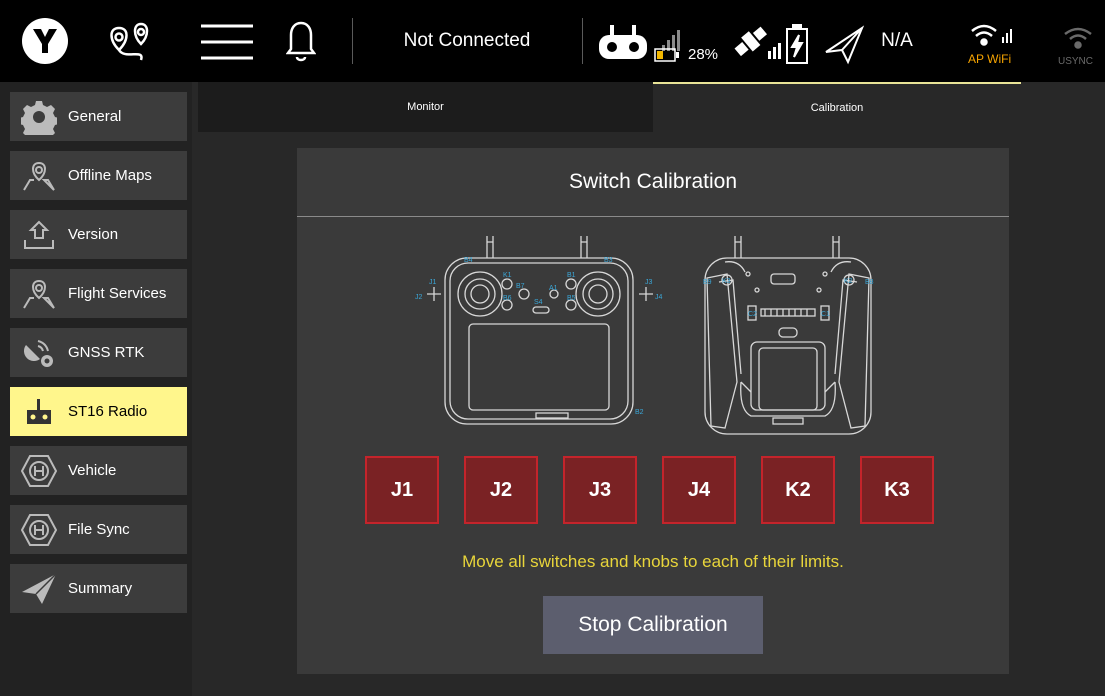 The width and height of the screenshot is (1105, 696). Describe the element at coordinates (703, 54) in the screenshot. I see `rc-battery-percent: 28%` at that location.